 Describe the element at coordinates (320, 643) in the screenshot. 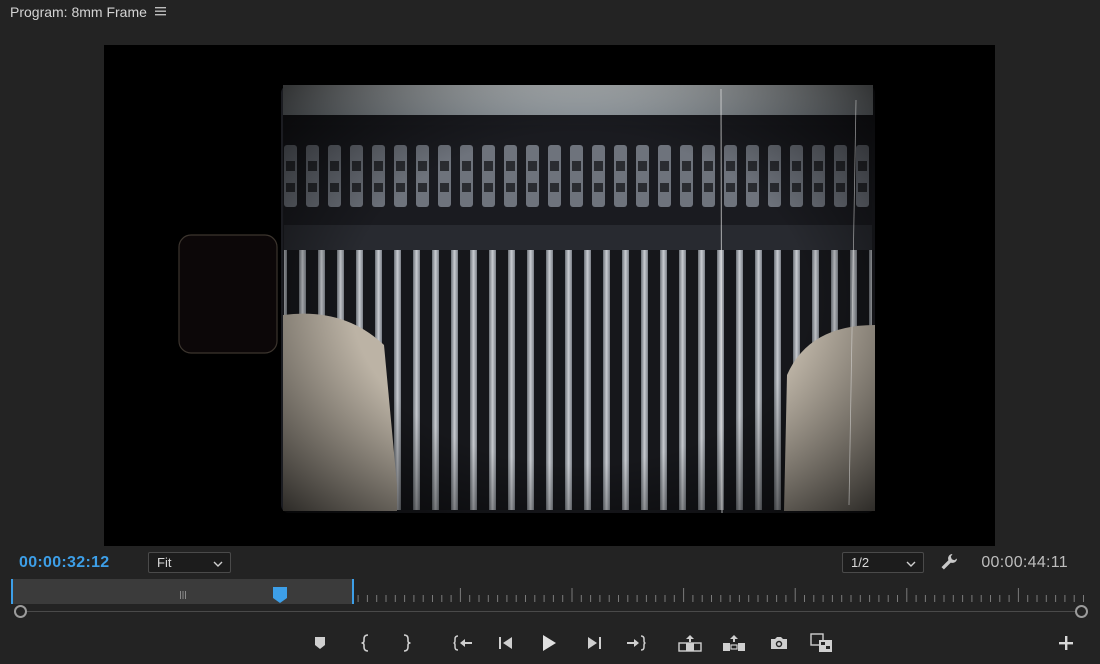

I see `marker-icon` at that location.